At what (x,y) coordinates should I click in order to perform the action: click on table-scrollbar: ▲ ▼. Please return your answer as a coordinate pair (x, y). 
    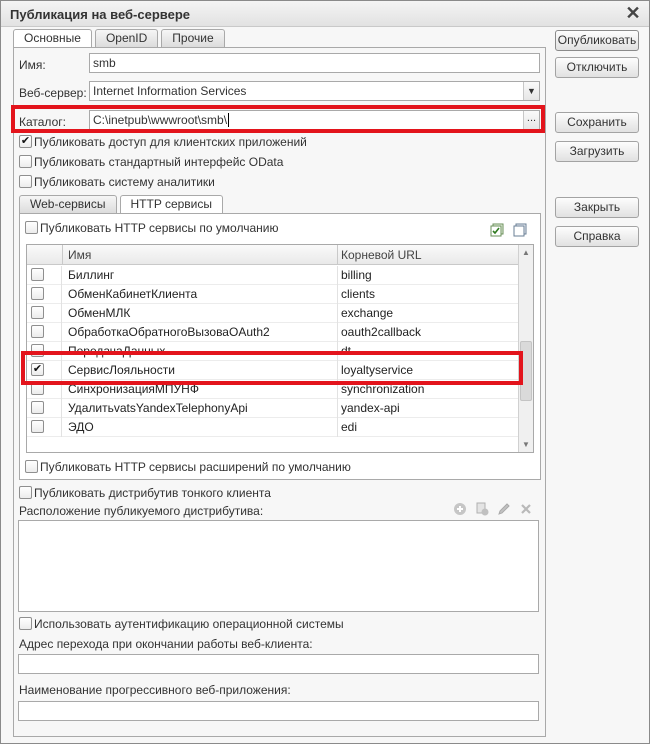
    Looking at the image, I should click on (525, 348).